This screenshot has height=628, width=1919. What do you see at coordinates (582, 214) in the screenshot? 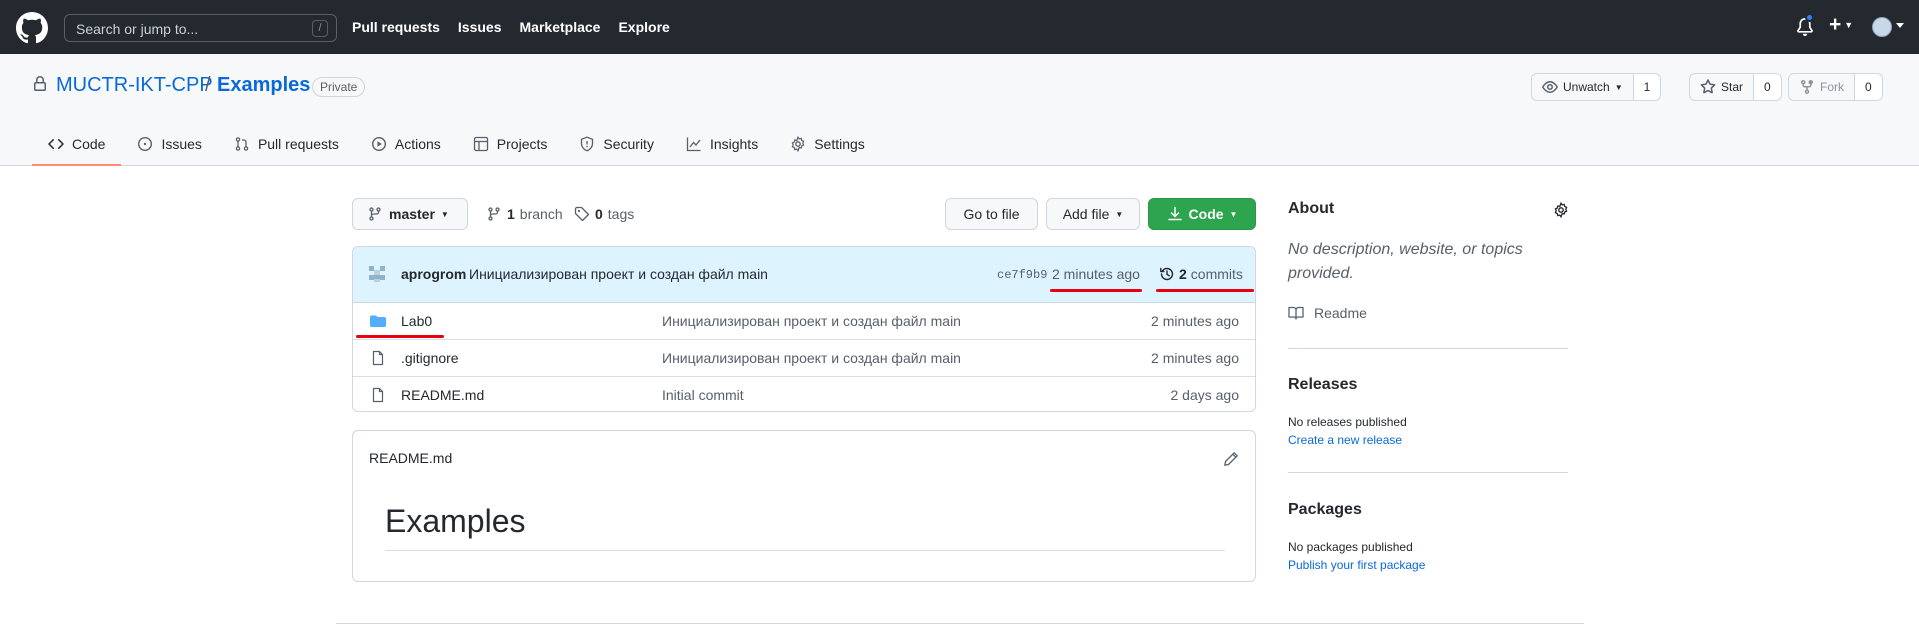
I see `tag-icon` at bounding box center [582, 214].